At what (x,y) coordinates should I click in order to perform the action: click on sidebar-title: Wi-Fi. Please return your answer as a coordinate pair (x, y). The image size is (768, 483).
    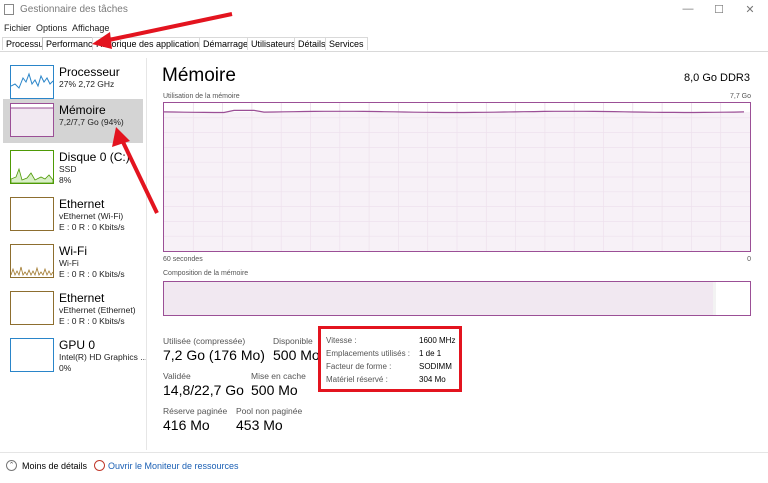
    Looking at the image, I should click on (73, 251).